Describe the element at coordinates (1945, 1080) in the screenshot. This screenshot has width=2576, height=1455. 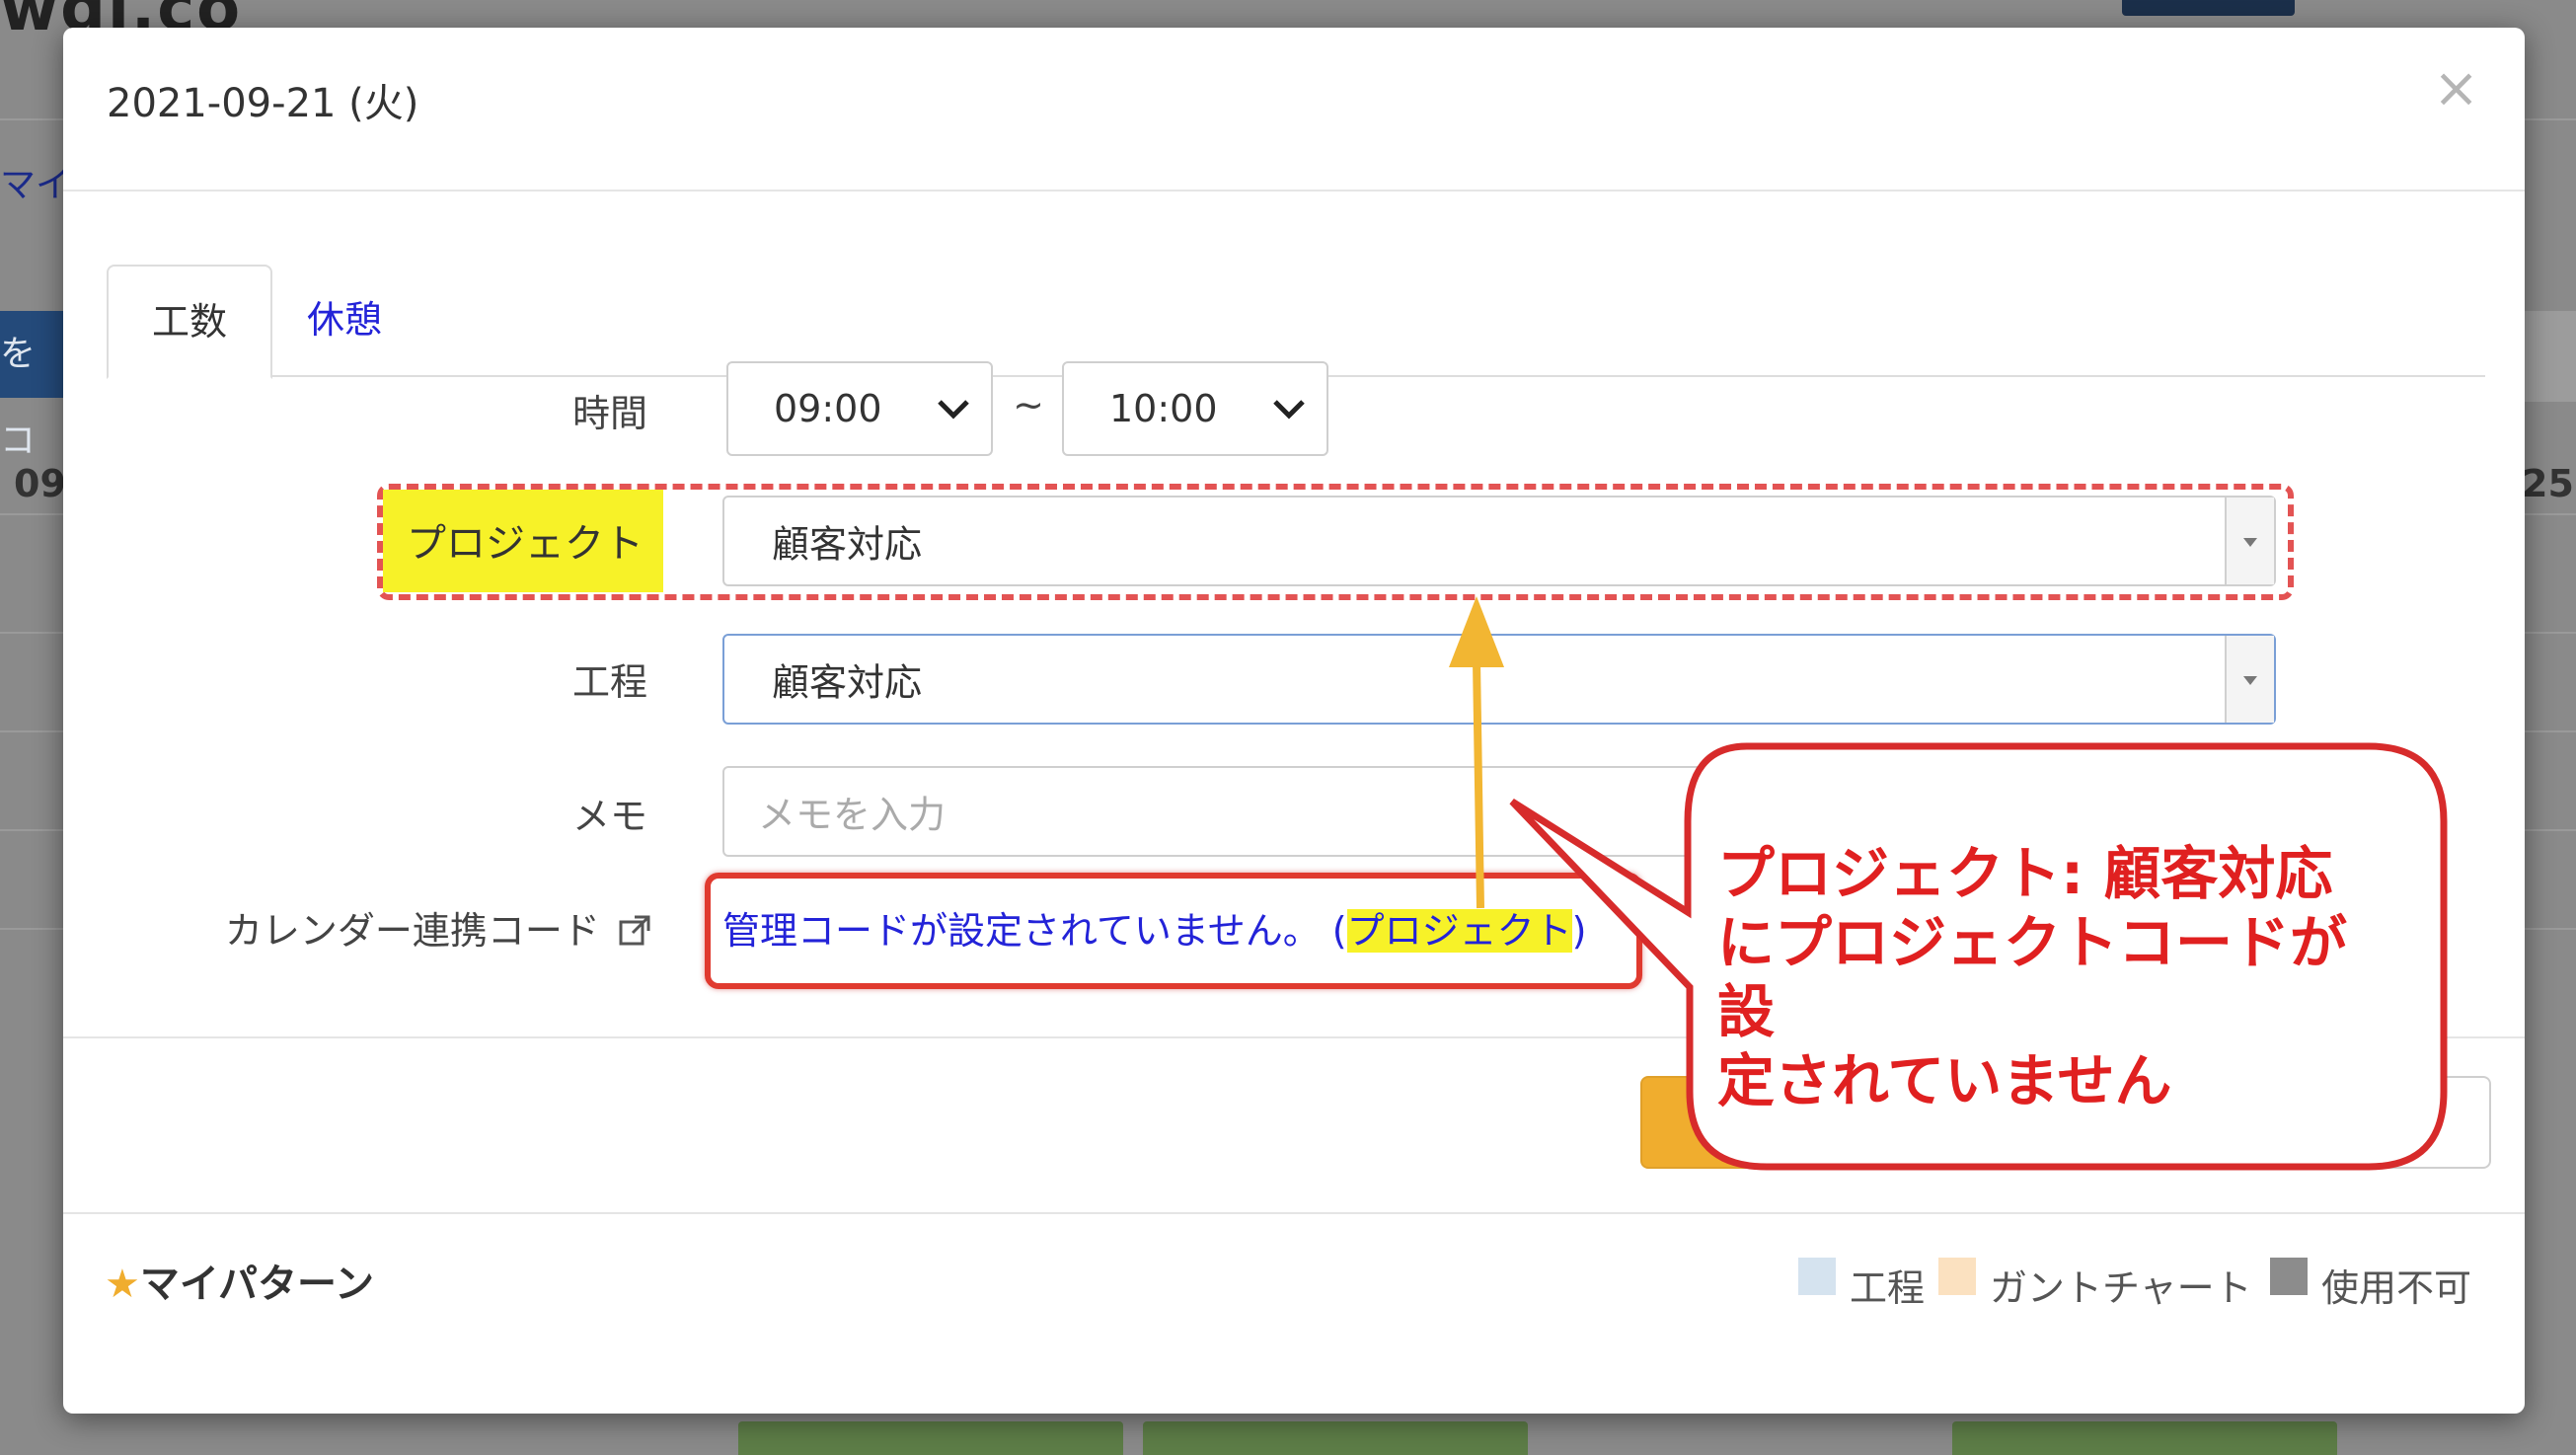
I see `callout-line-3: 定されていません` at that location.